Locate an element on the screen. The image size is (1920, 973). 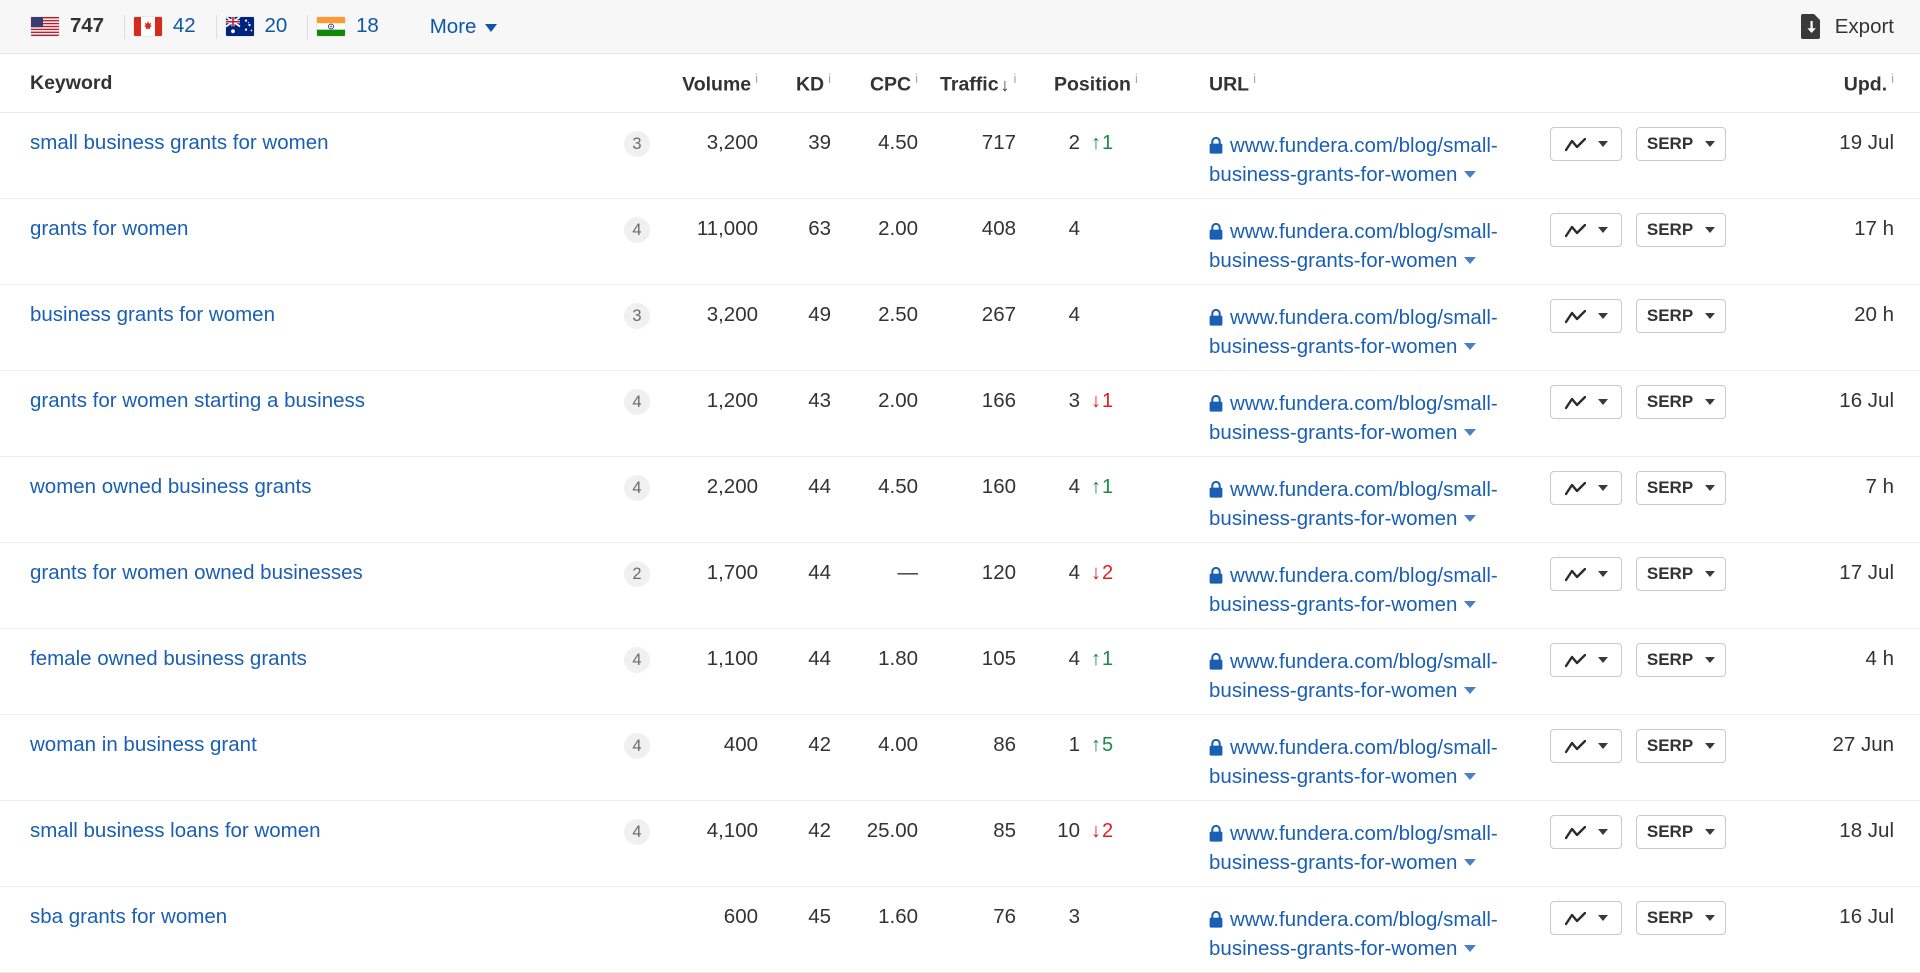
traffic-cell: 85 is located at coordinates (1005, 830).